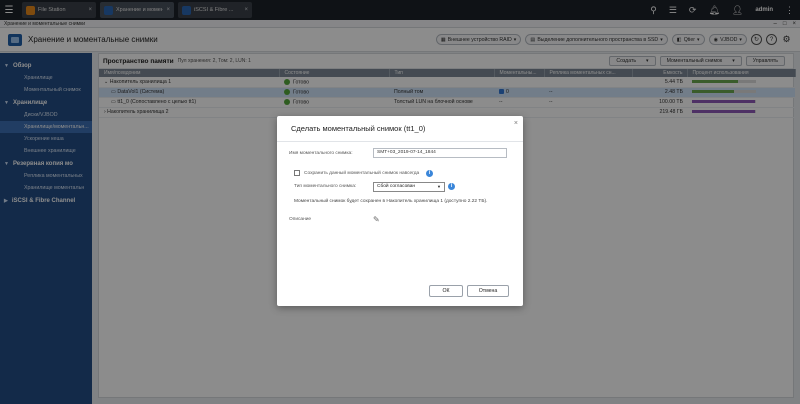 The height and width of the screenshot is (404, 800). I want to click on divider, so click(400, 141).